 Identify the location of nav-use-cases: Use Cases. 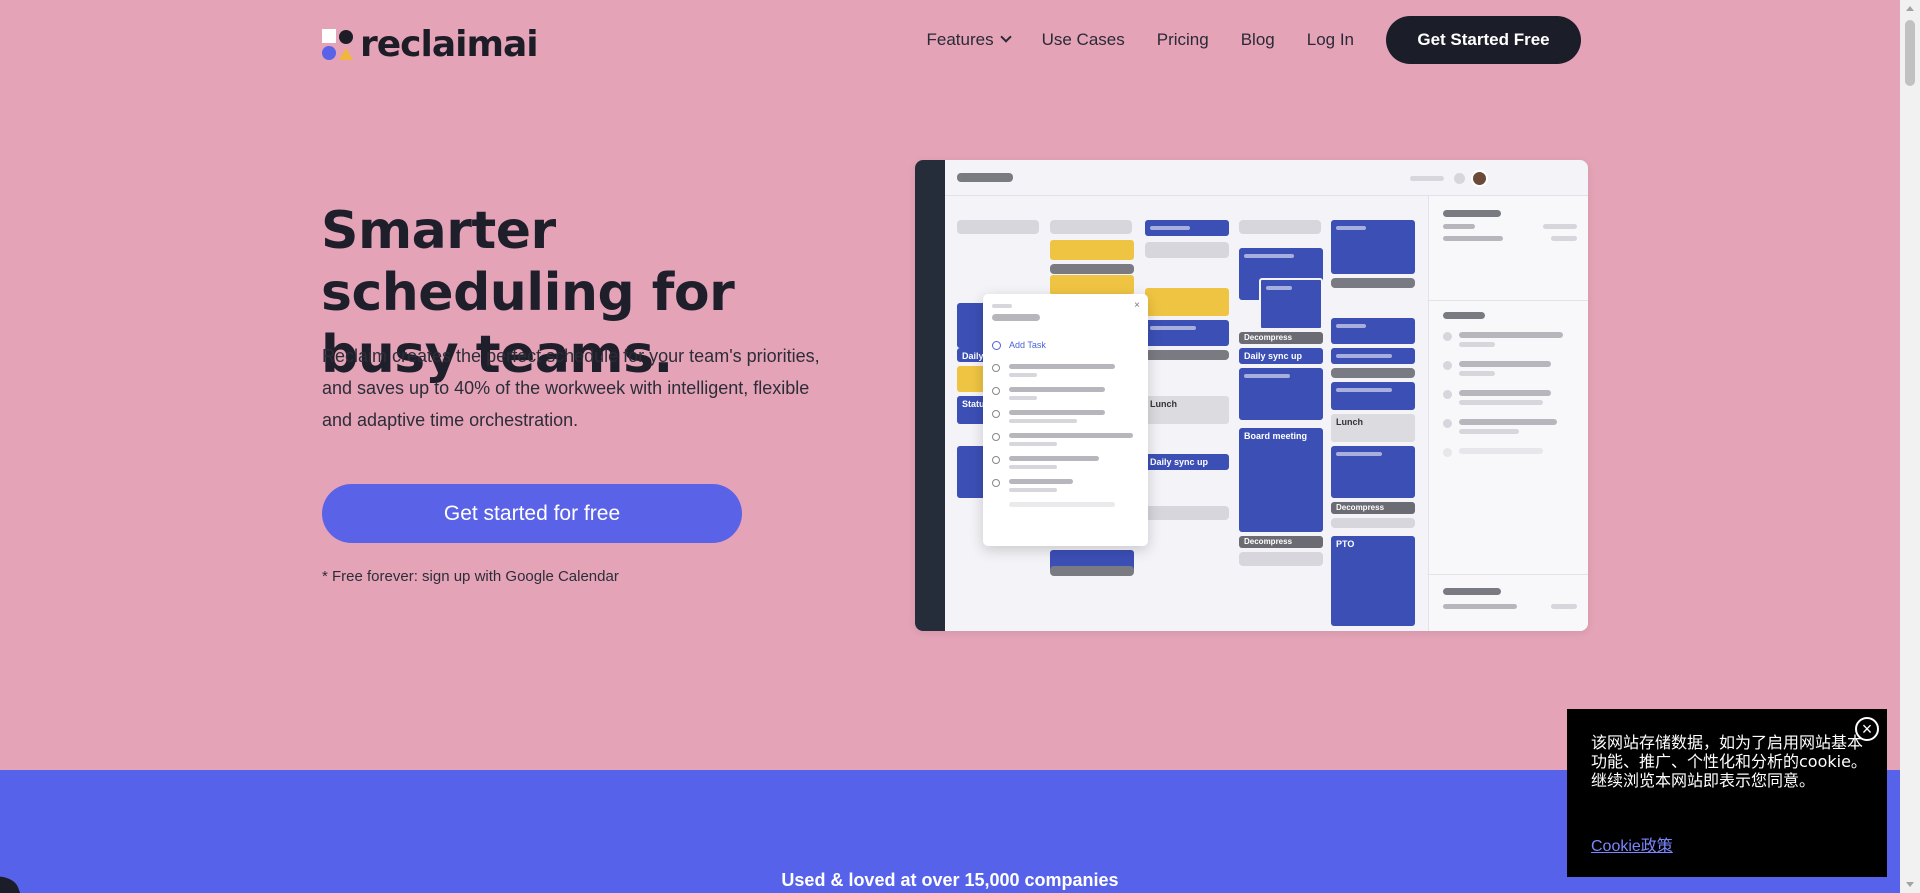
(1083, 40).